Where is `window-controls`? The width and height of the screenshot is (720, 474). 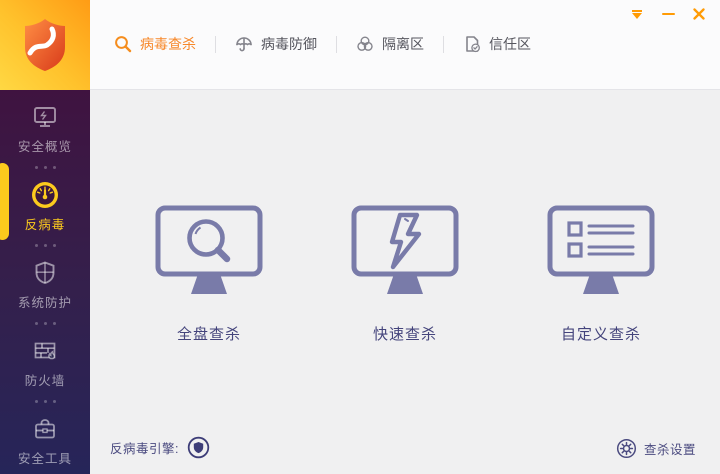 window-controls is located at coordinates (668, 14).